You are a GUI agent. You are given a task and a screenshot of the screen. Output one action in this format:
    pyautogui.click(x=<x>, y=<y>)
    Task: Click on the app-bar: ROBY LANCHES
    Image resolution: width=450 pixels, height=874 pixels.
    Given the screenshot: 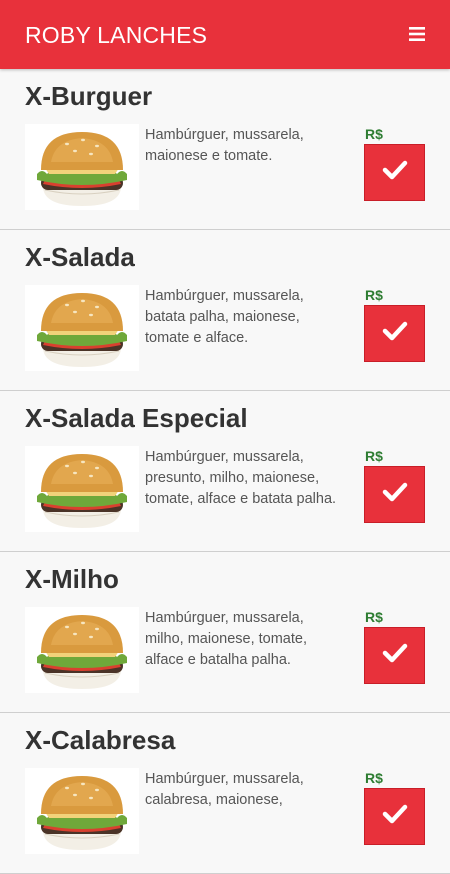 What is the action you would take?
    pyautogui.click(x=225, y=34)
    